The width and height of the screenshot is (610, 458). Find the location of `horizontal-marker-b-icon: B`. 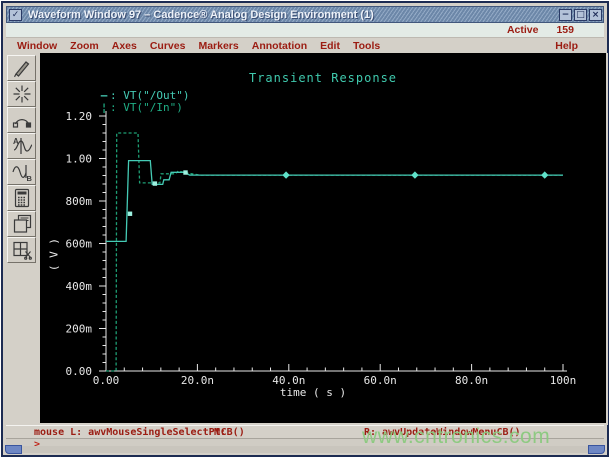

horizontal-marker-b-icon: B is located at coordinates (21, 173).